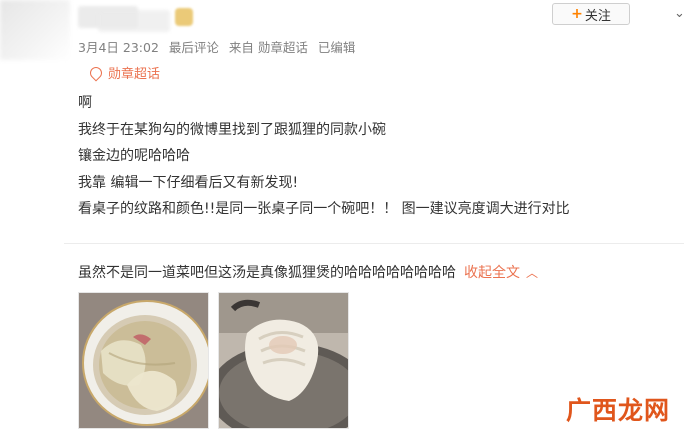 This screenshot has width=700, height=437. What do you see at coordinates (374, 243) in the screenshot?
I see `divider` at bounding box center [374, 243].